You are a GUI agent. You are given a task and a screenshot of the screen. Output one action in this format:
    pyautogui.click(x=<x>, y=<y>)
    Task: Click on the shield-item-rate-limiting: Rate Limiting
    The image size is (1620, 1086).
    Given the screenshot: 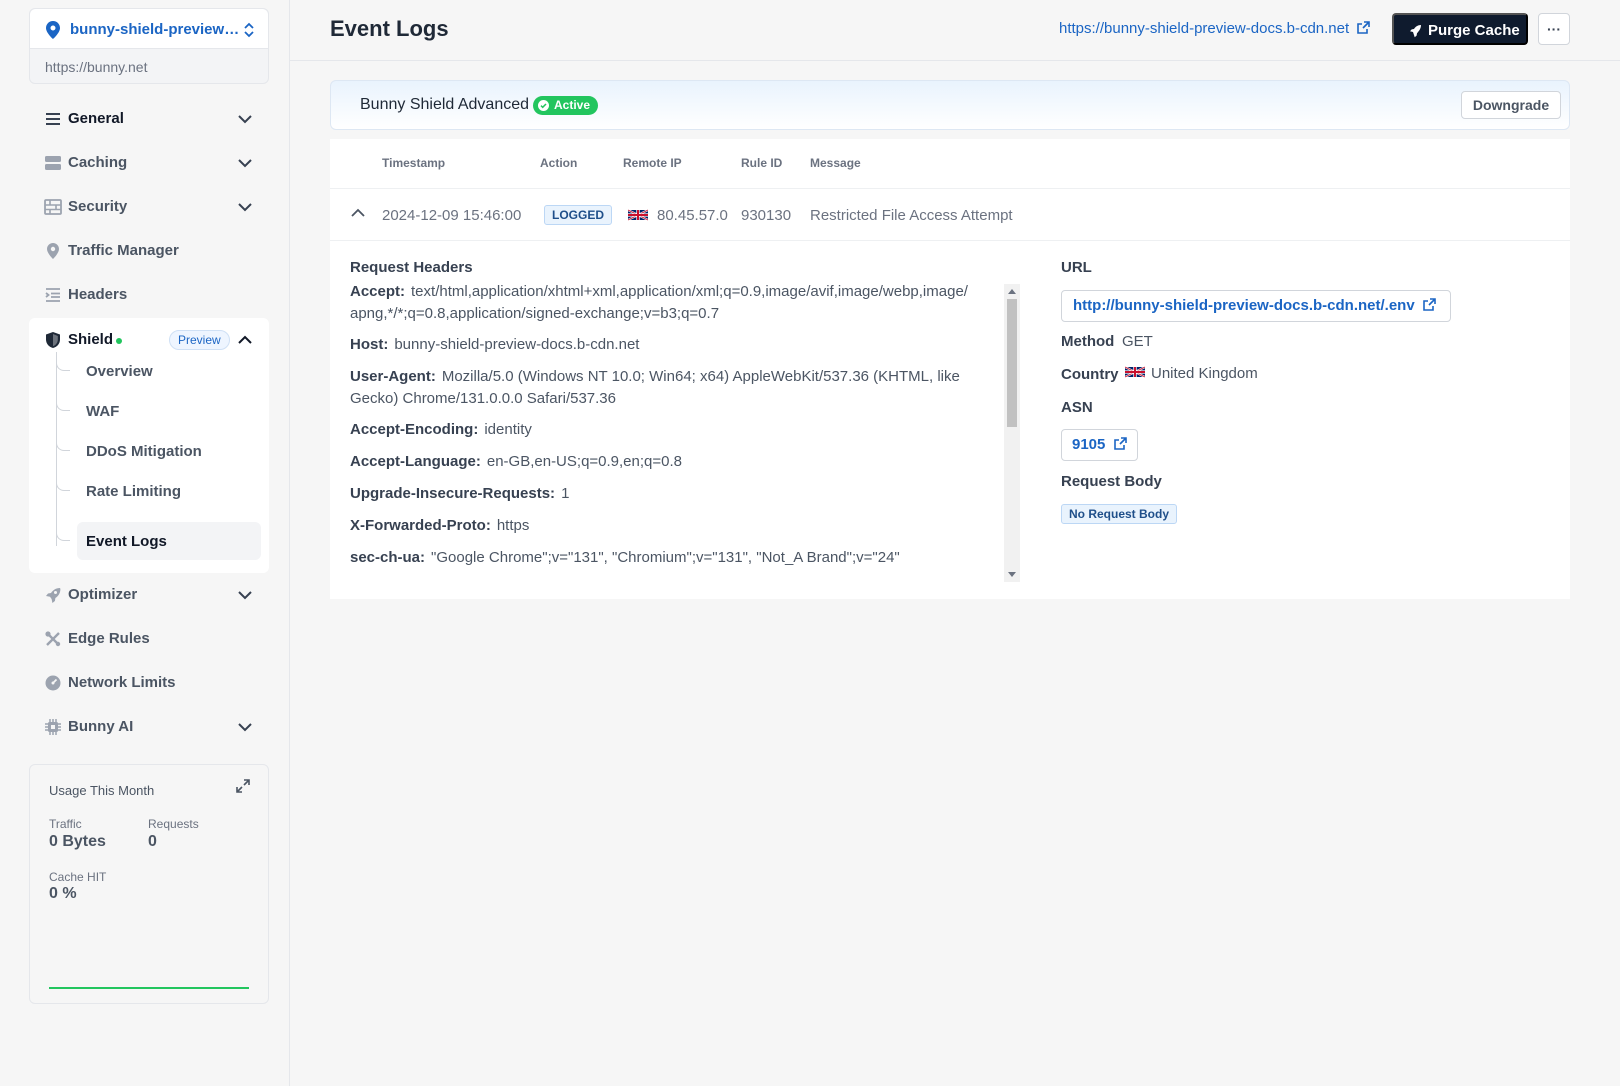 What is the action you would take?
    pyautogui.click(x=158, y=491)
    